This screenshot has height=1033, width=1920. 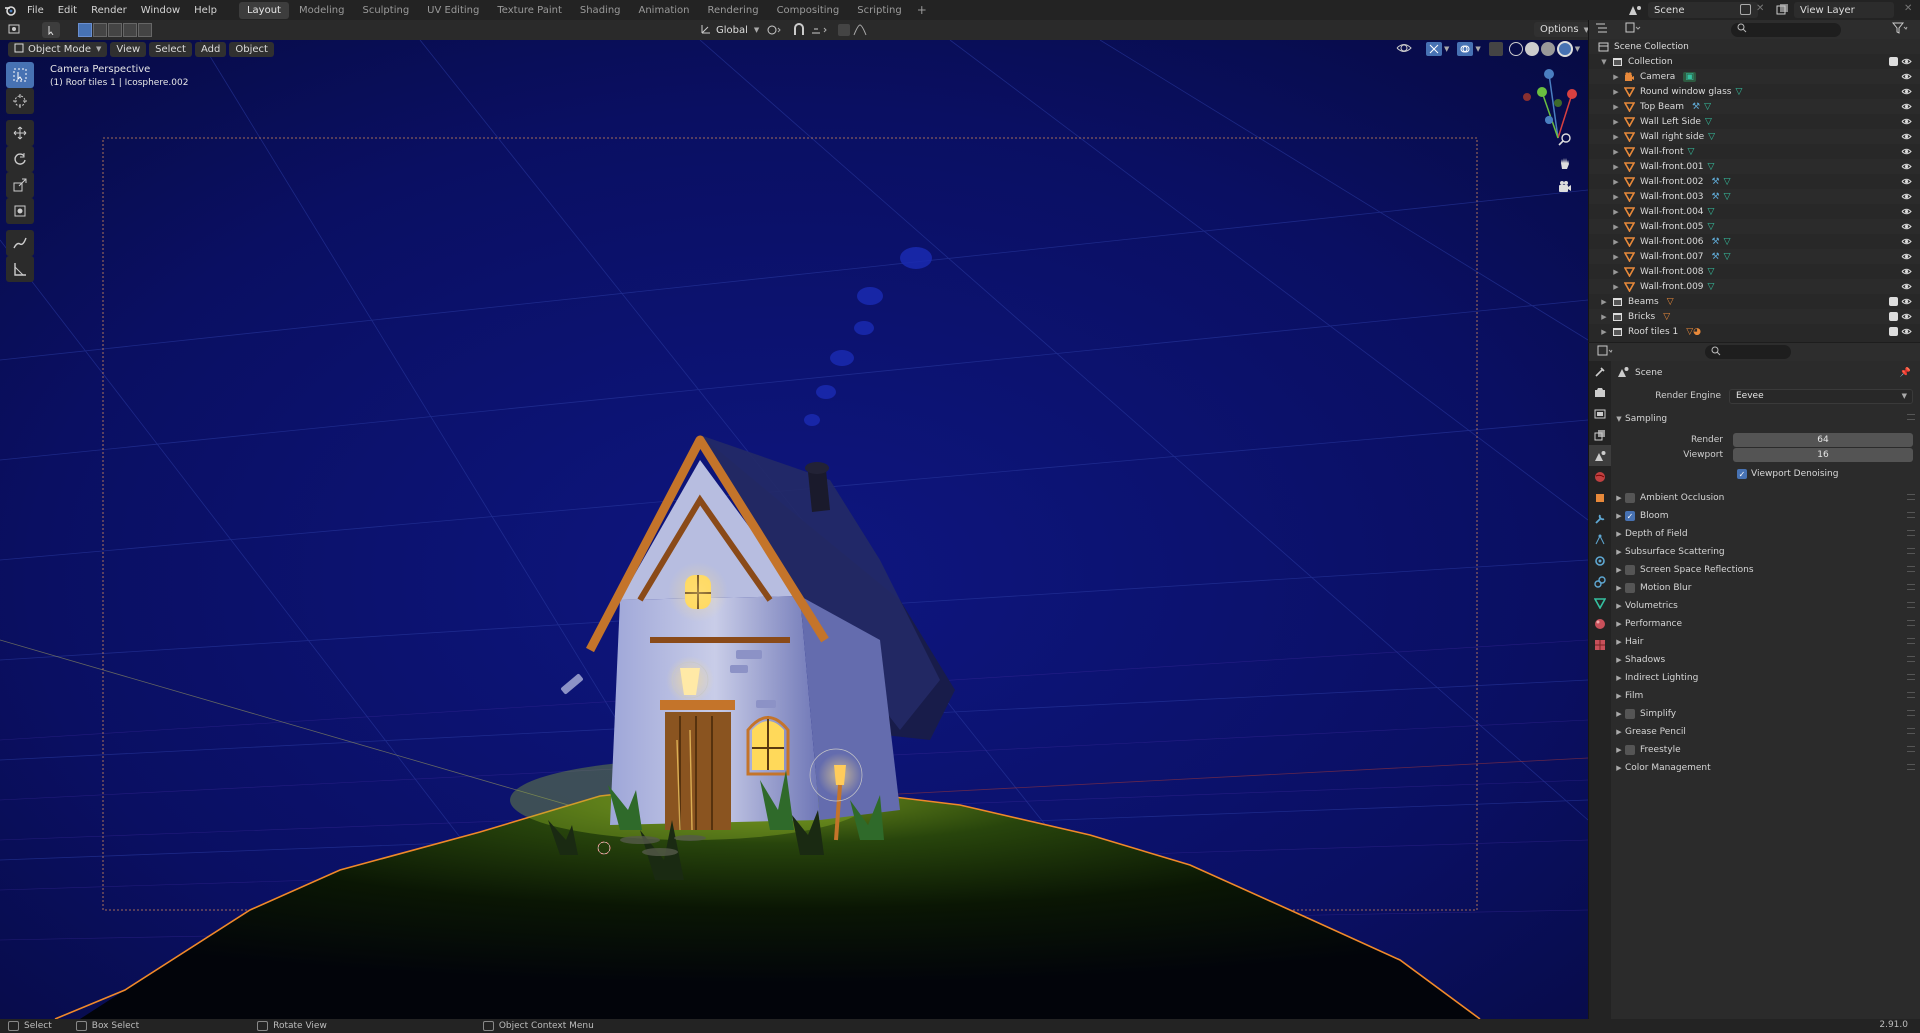 I want to click on panel-color-management: ▶ Color Management, so click(x=1766, y=768).